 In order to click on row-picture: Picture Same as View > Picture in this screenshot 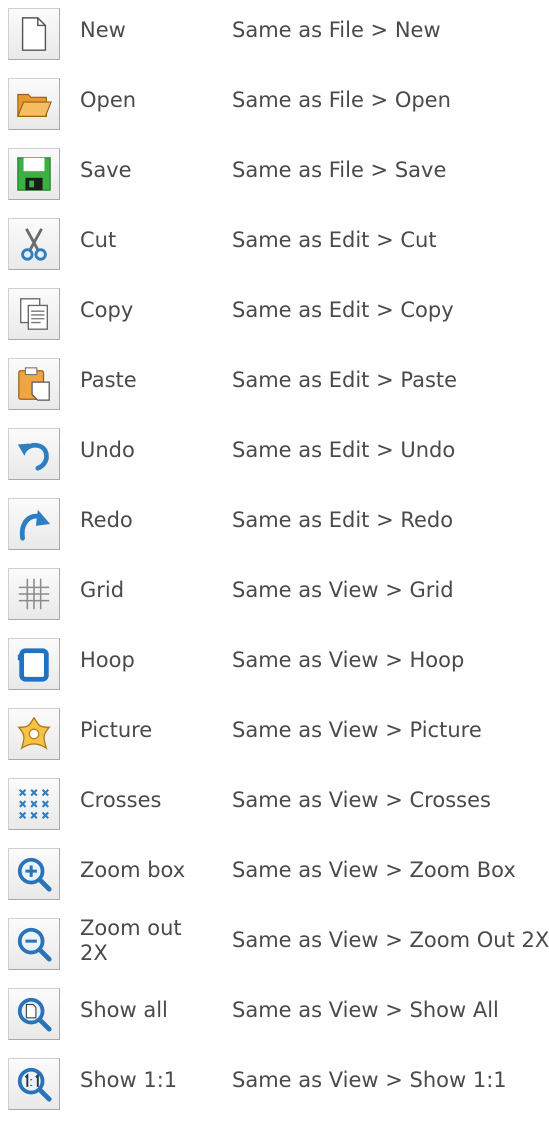, I will do `click(274, 735)`.